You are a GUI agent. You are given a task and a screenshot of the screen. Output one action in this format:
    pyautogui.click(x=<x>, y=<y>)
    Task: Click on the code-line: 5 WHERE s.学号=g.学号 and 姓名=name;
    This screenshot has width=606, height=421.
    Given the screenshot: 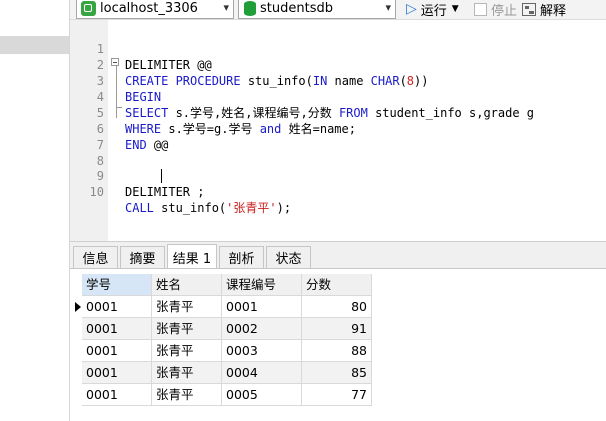 What is the action you would take?
    pyautogui.click(x=338, y=112)
    